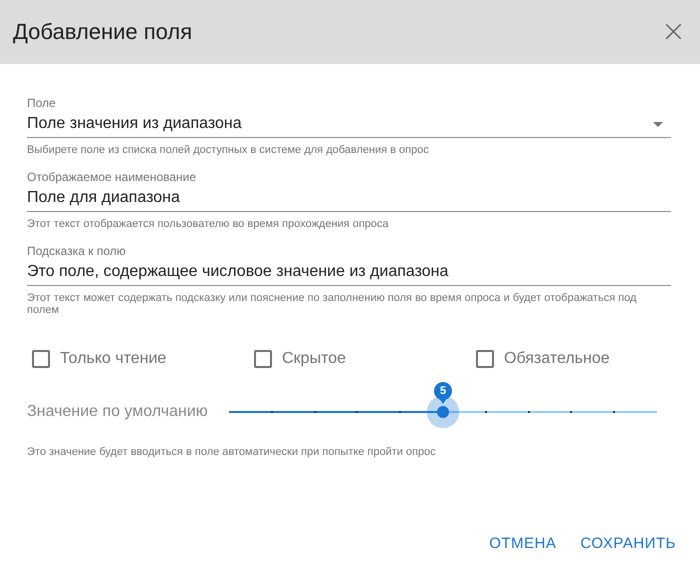 The image size is (700, 568). Describe the element at coordinates (42, 103) in the screenshot. I see `field-label: Поле` at that location.